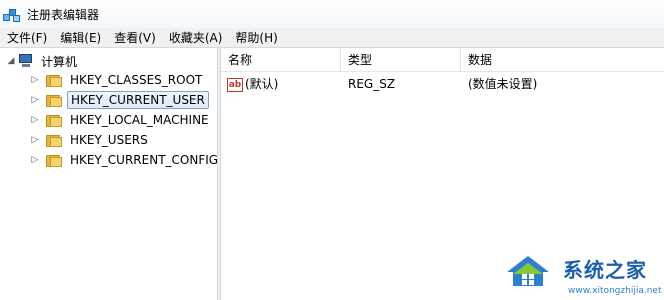 The image size is (664, 300). Describe the element at coordinates (372, 84) in the screenshot. I see `value-type: REG_SZ` at that location.